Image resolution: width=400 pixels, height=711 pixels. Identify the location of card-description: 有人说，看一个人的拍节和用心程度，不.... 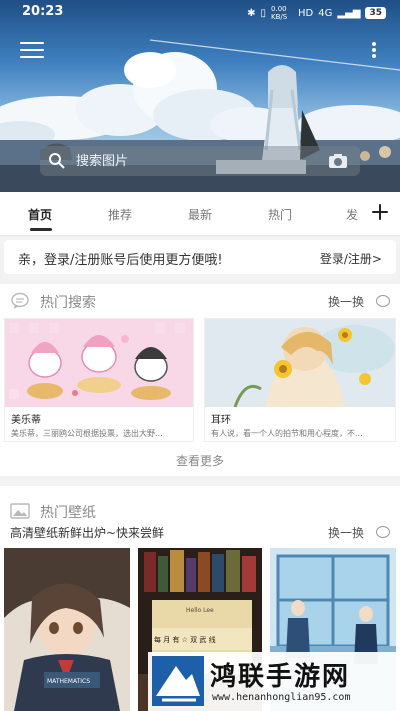
(287, 433).